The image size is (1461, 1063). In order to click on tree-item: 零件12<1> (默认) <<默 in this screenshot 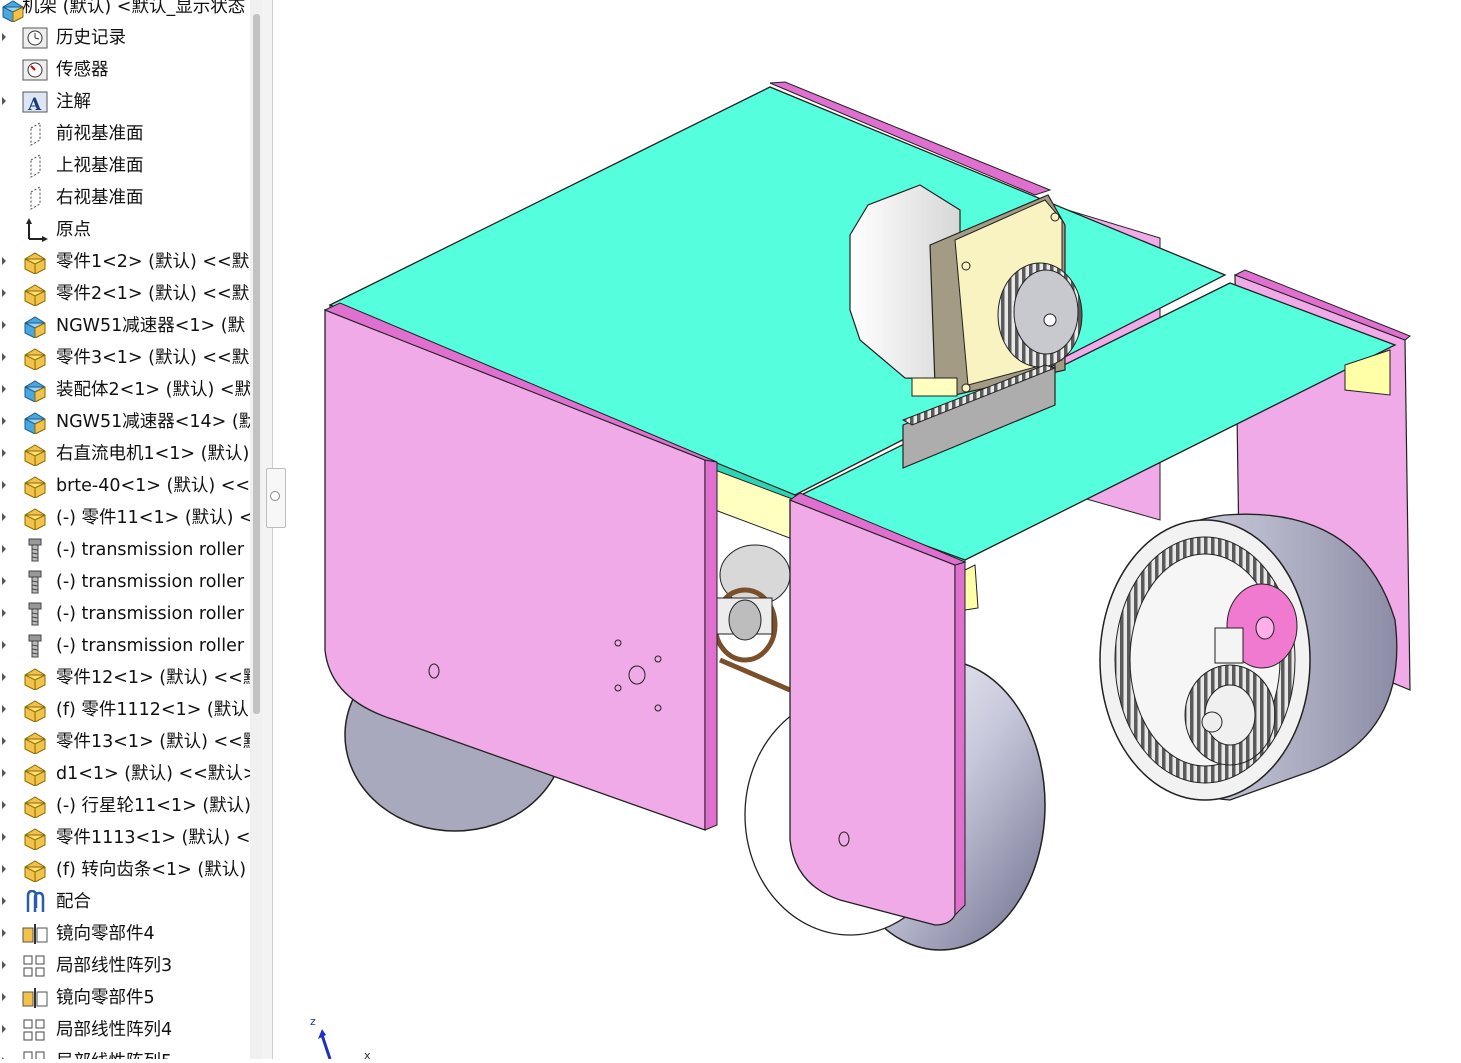, I will do `click(125, 678)`.